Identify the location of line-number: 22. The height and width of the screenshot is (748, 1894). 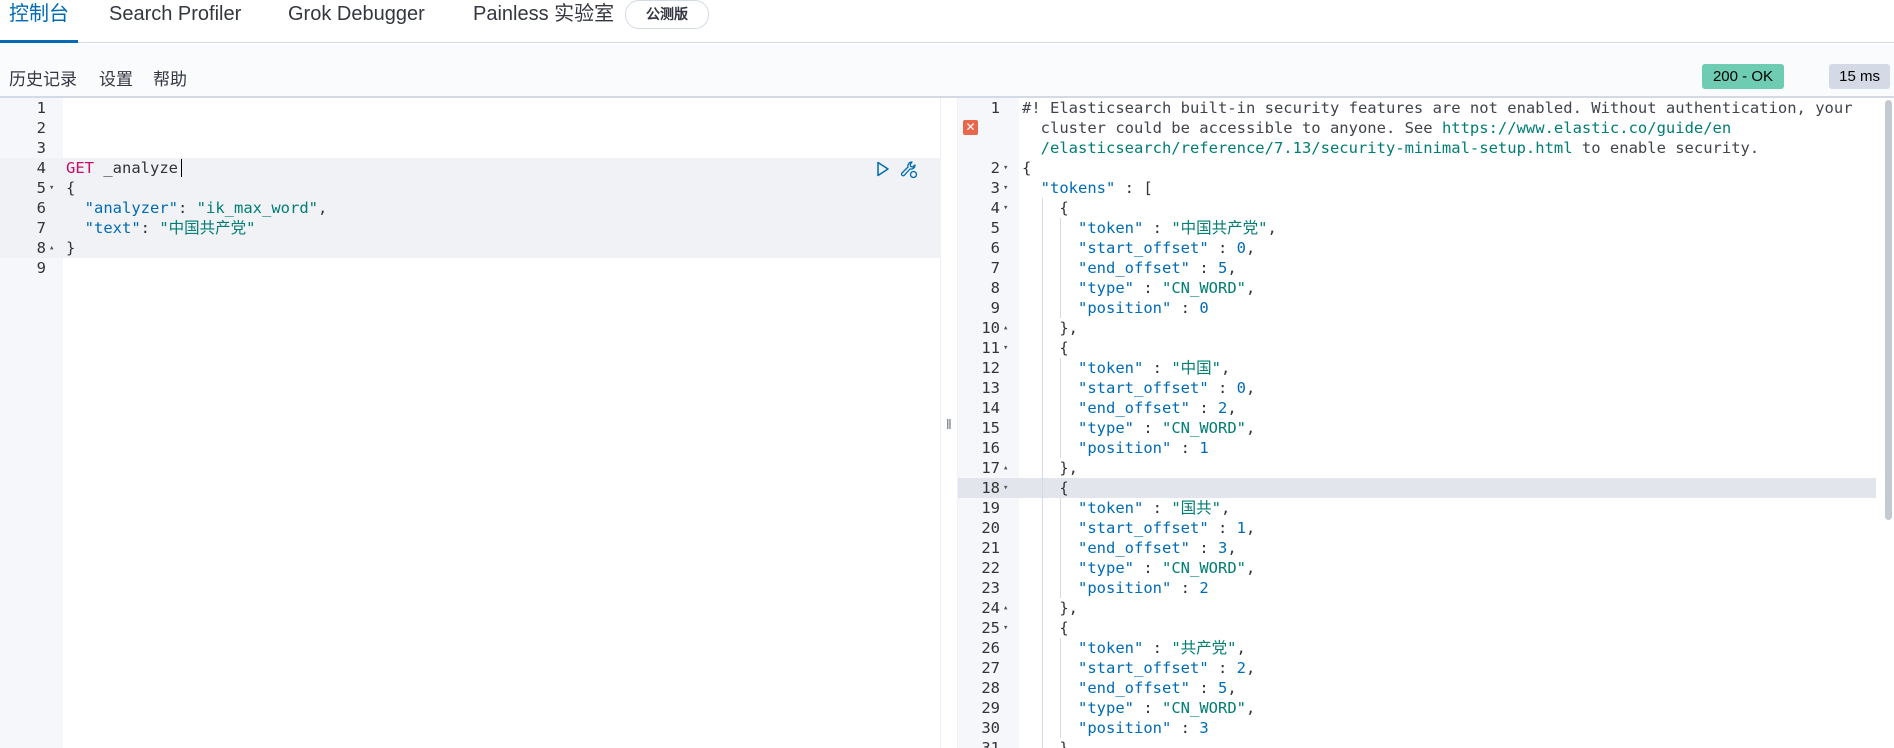
(990, 568).